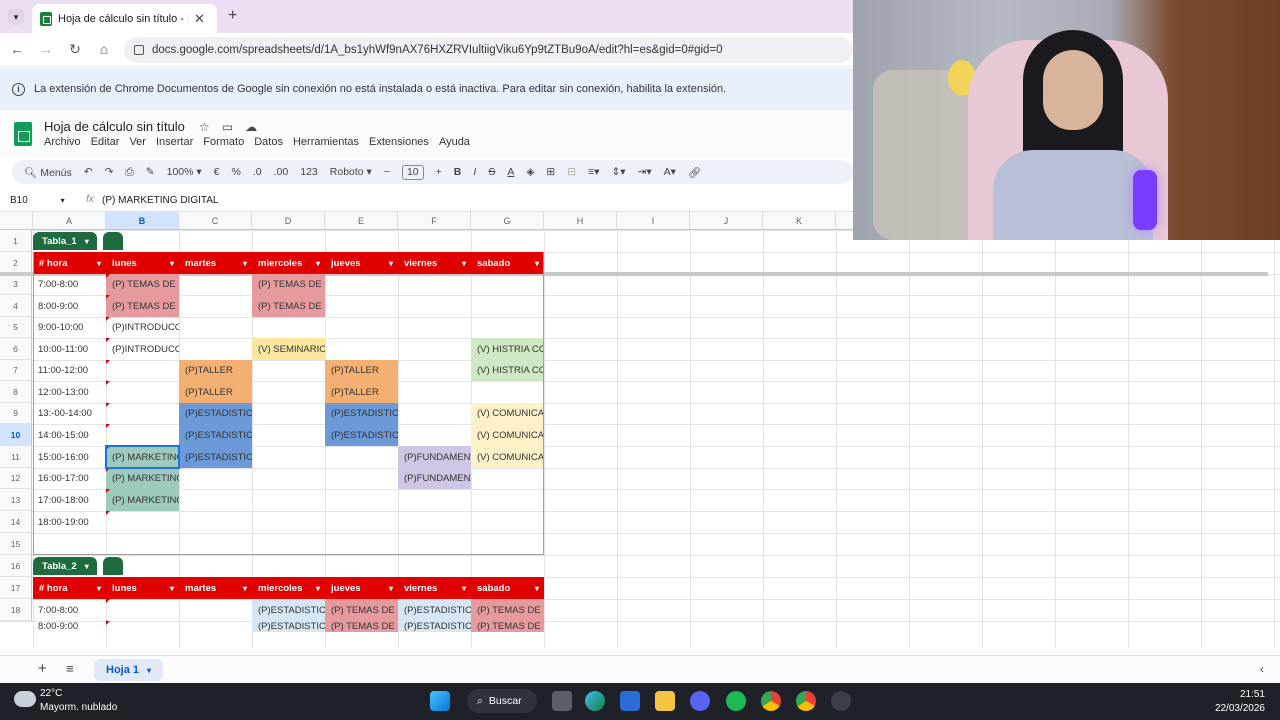  I want to click on column-header: K, so click(799, 221).